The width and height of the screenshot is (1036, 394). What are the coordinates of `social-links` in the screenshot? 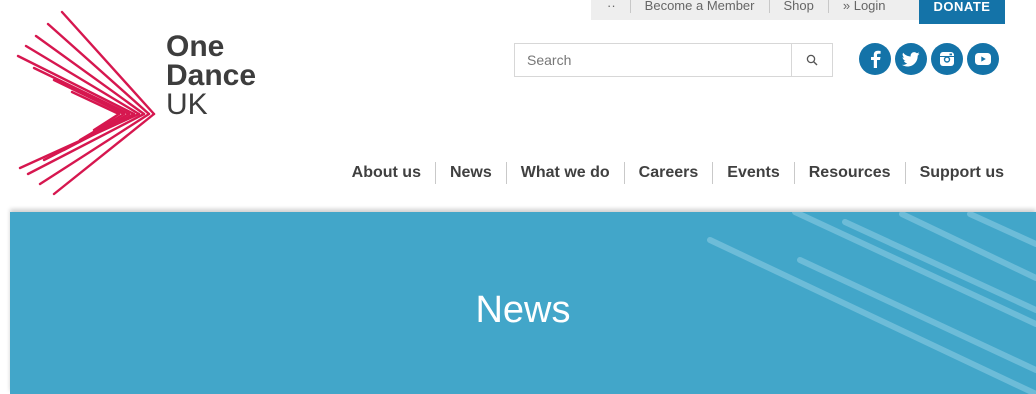 It's located at (929, 59).